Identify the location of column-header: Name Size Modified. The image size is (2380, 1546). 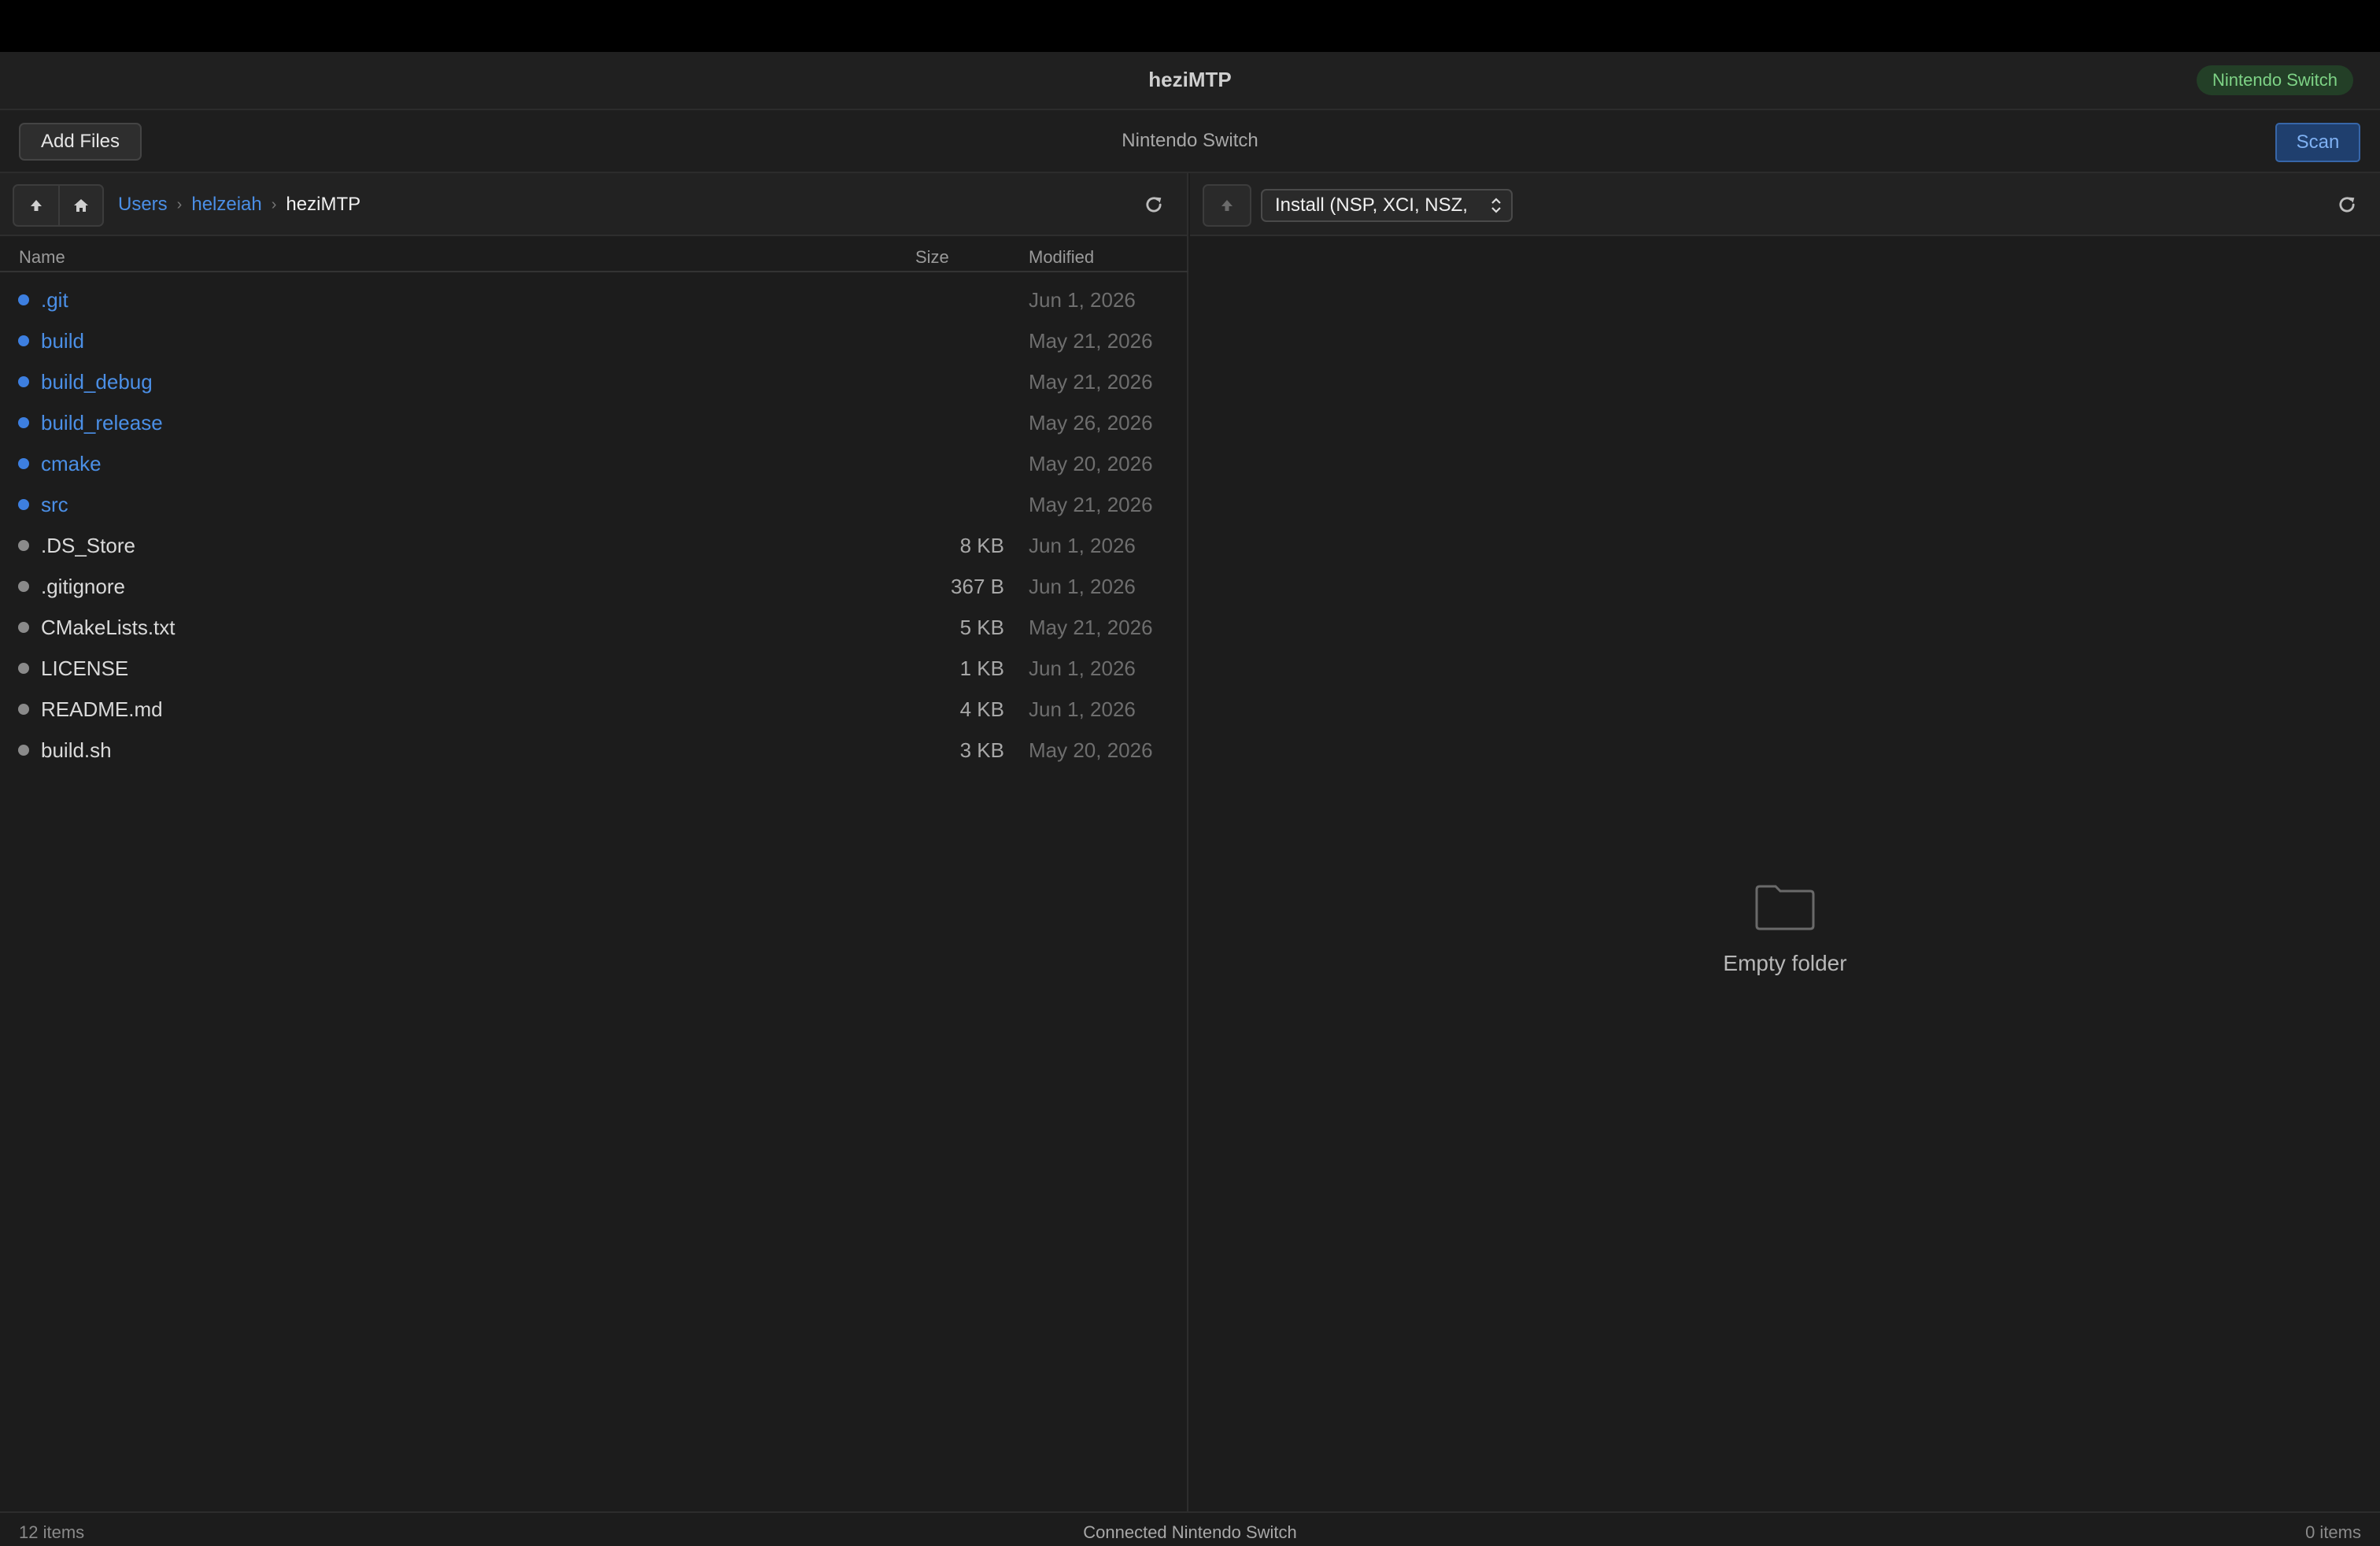
(594, 255).